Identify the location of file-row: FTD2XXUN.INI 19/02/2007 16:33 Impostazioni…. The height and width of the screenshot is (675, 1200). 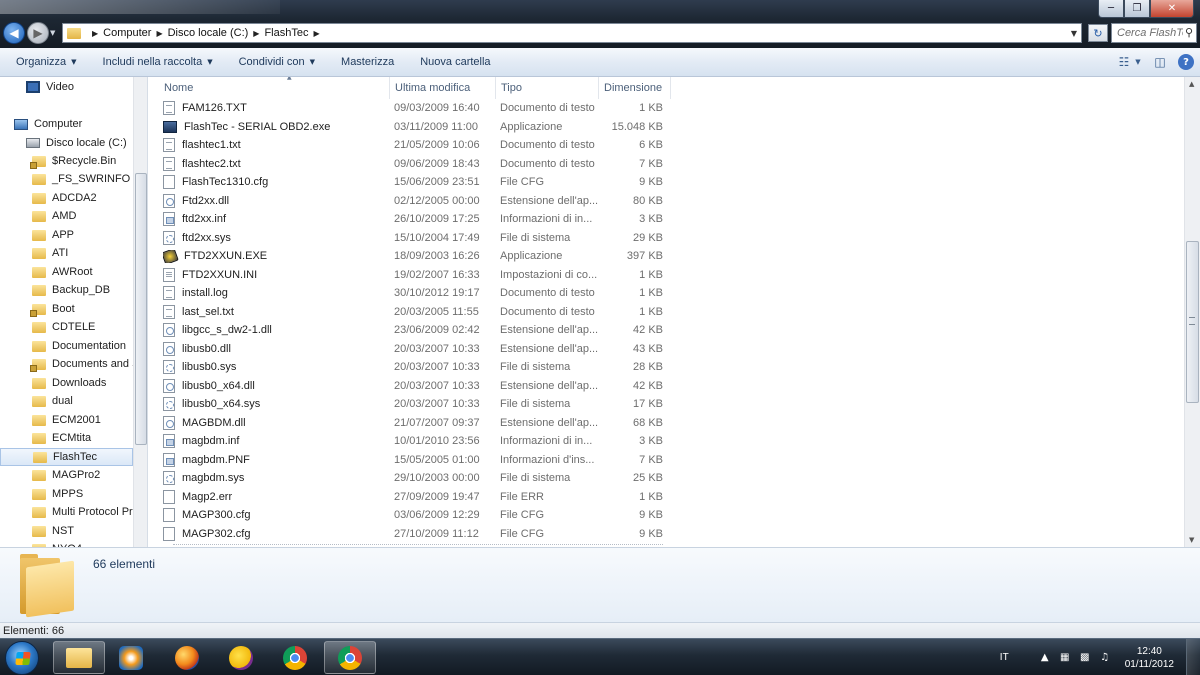
(418, 275).